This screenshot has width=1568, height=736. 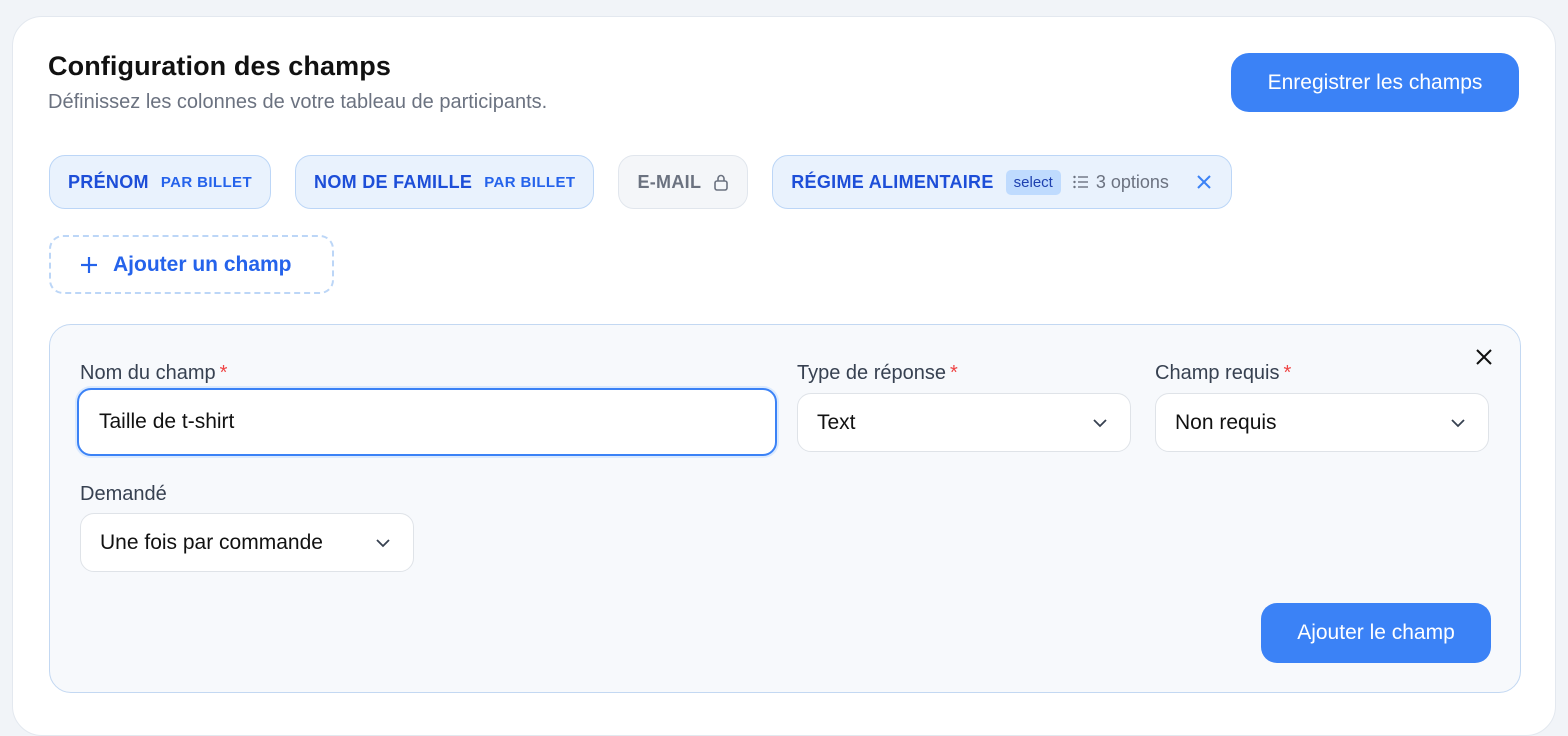 What do you see at coordinates (1376, 633) in the screenshot?
I see `add-field-submit-button: Ajouter le champ` at bounding box center [1376, 633].